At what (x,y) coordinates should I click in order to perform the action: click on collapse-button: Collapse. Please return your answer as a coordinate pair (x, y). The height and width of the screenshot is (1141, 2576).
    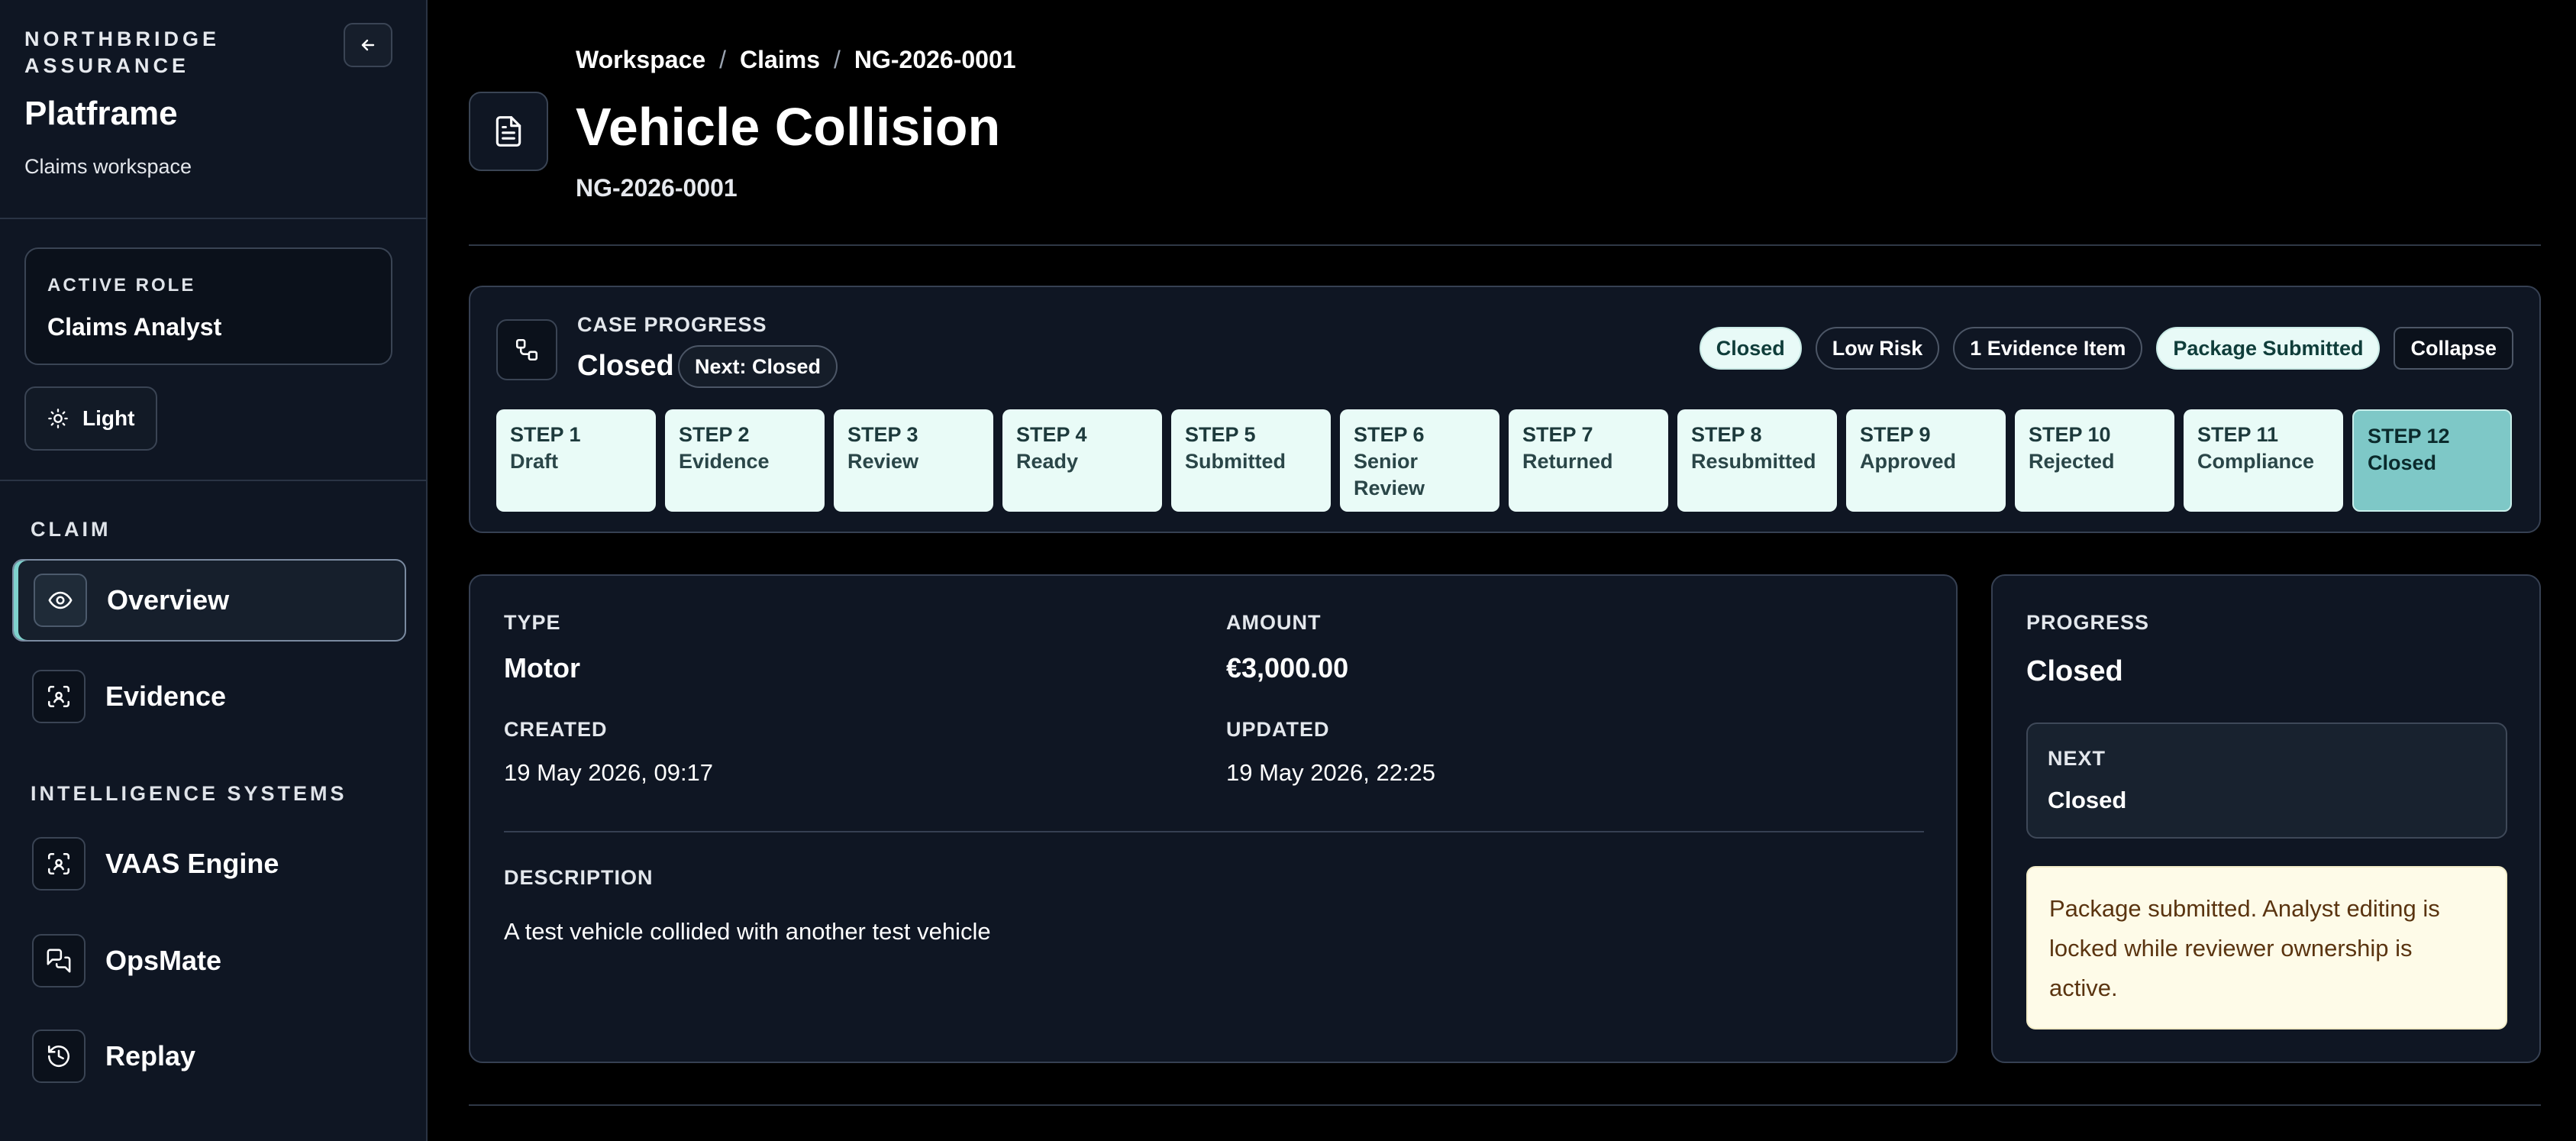
    Looking at the image, I should click on (2453, 348).